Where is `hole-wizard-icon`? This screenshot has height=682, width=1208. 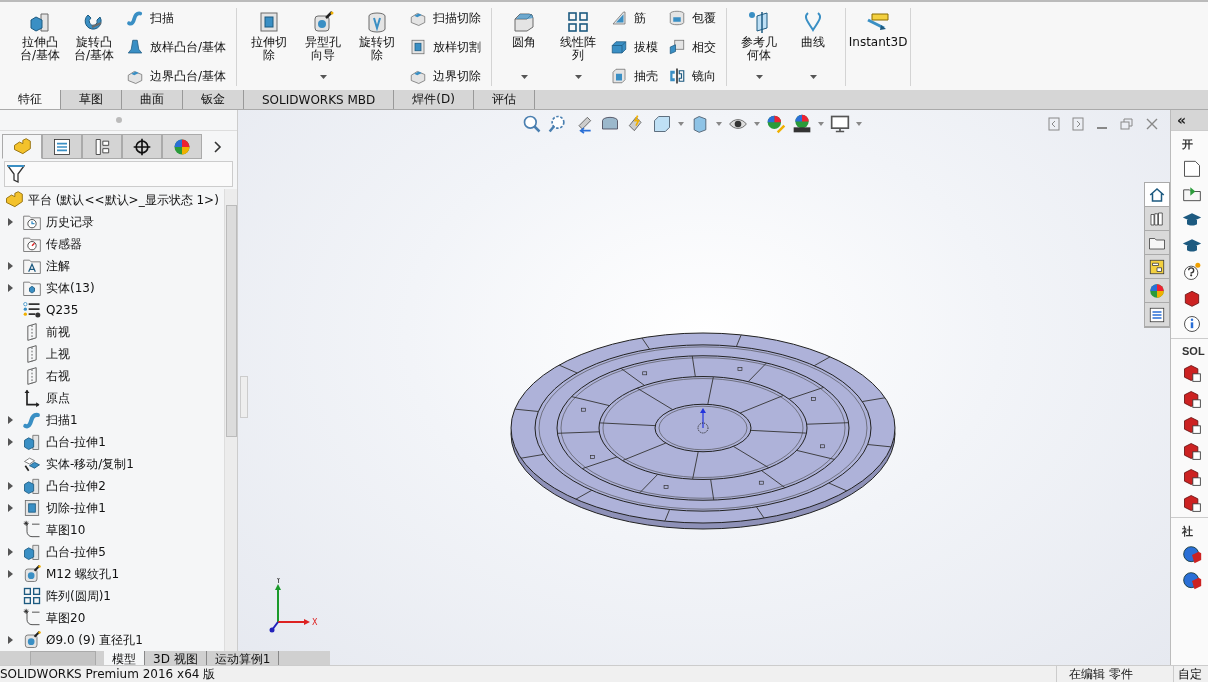
hole-wizard-icon is located at coordinates (32, 574).